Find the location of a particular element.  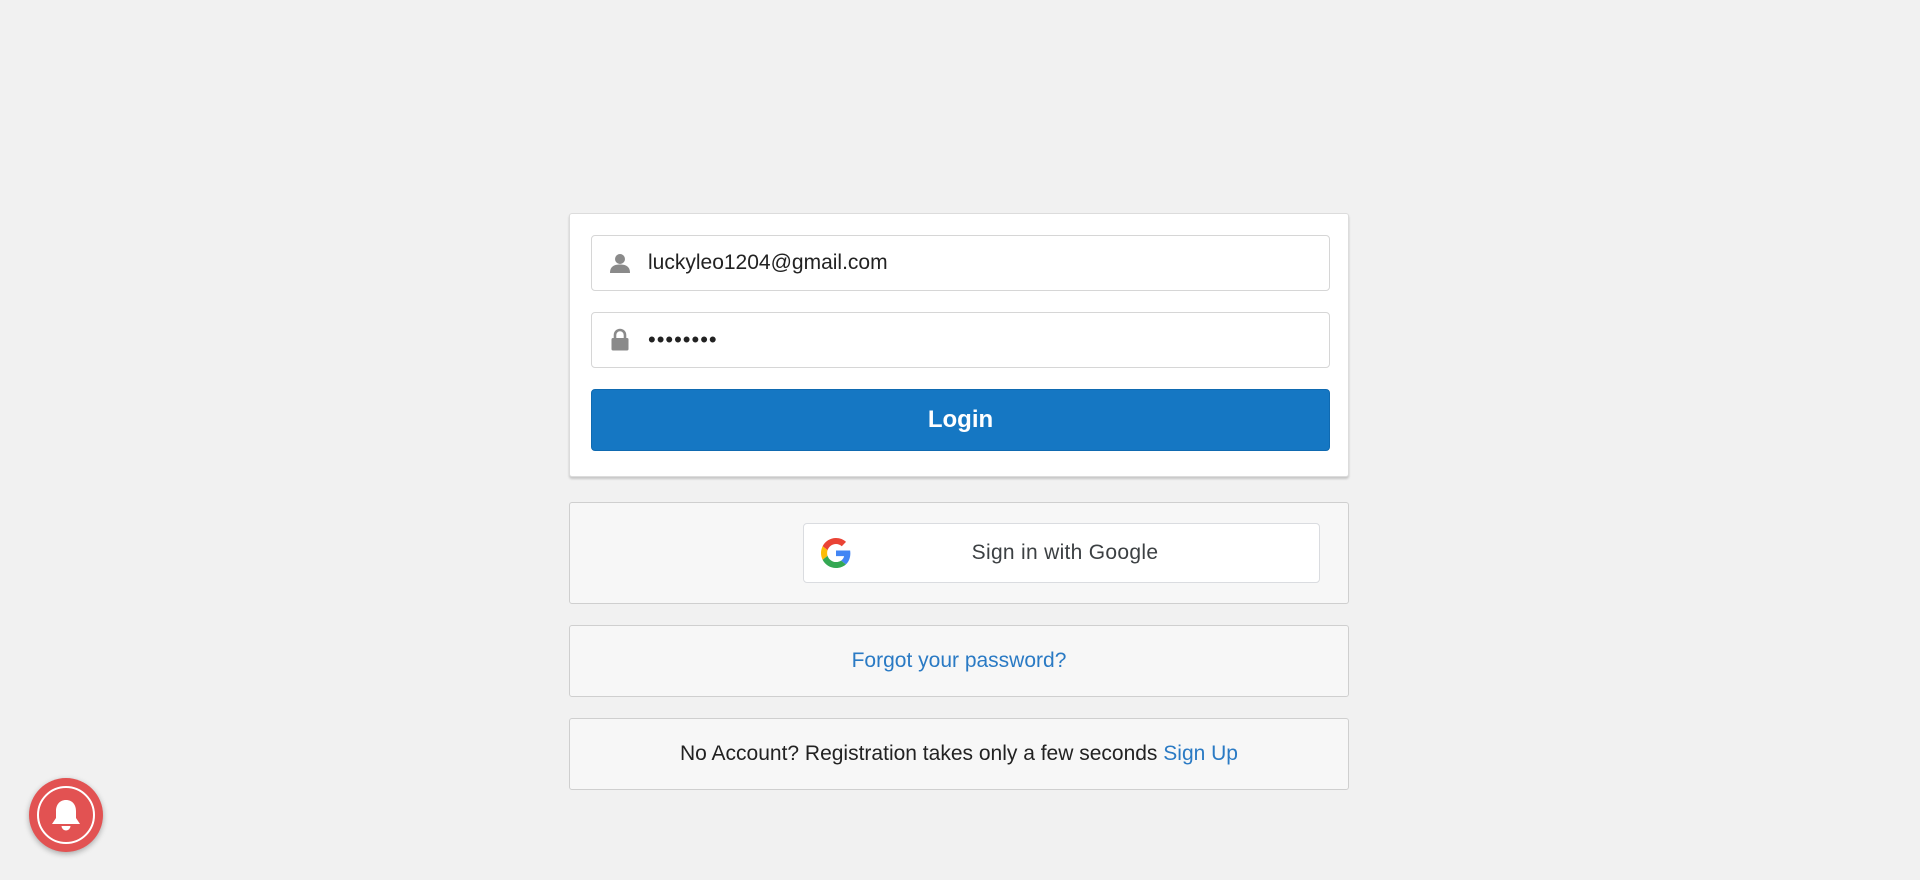

signup-link: Sign Up is located at coordinates (1200, 753).